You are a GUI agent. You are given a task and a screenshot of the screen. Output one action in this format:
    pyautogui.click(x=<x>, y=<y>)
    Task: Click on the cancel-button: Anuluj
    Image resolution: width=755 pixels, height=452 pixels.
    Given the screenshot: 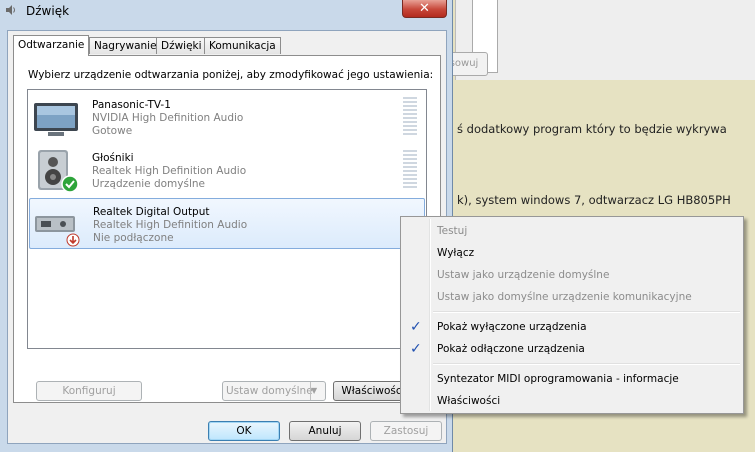 What is the action you would take?
    pyautogui.click(x=325, y=431)
    